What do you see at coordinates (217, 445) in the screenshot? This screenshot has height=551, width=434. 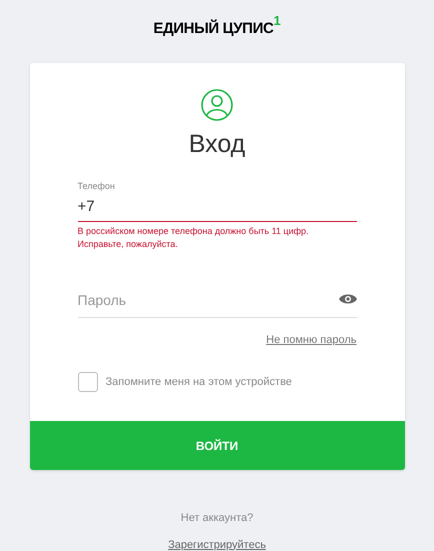 I see `login-button: ВОЙТИ` at bounding box center [217, 445].